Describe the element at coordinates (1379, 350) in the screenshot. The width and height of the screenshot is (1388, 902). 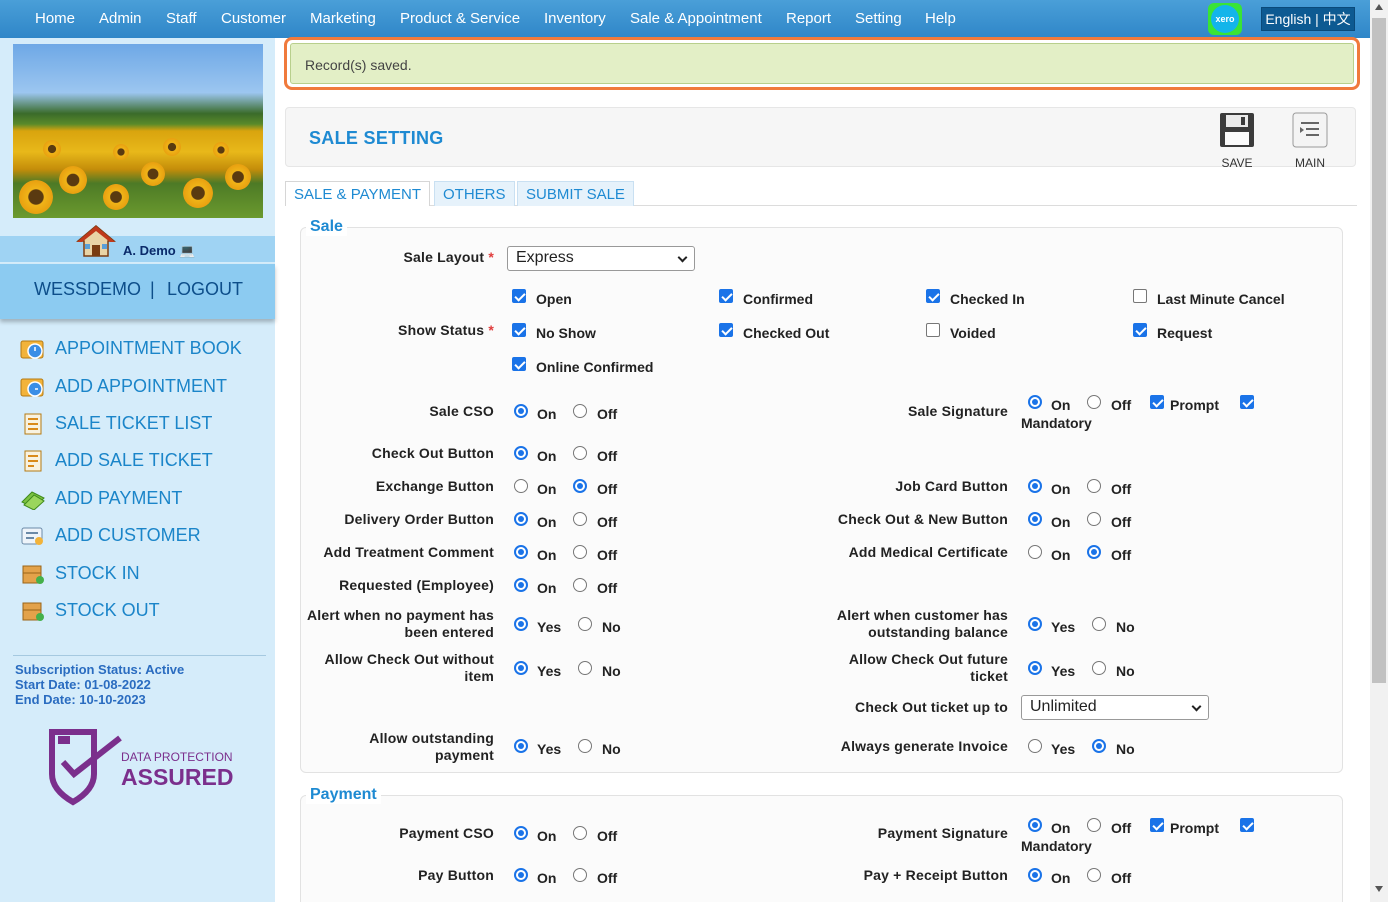
I see `scrollbar-thumb` at that location.